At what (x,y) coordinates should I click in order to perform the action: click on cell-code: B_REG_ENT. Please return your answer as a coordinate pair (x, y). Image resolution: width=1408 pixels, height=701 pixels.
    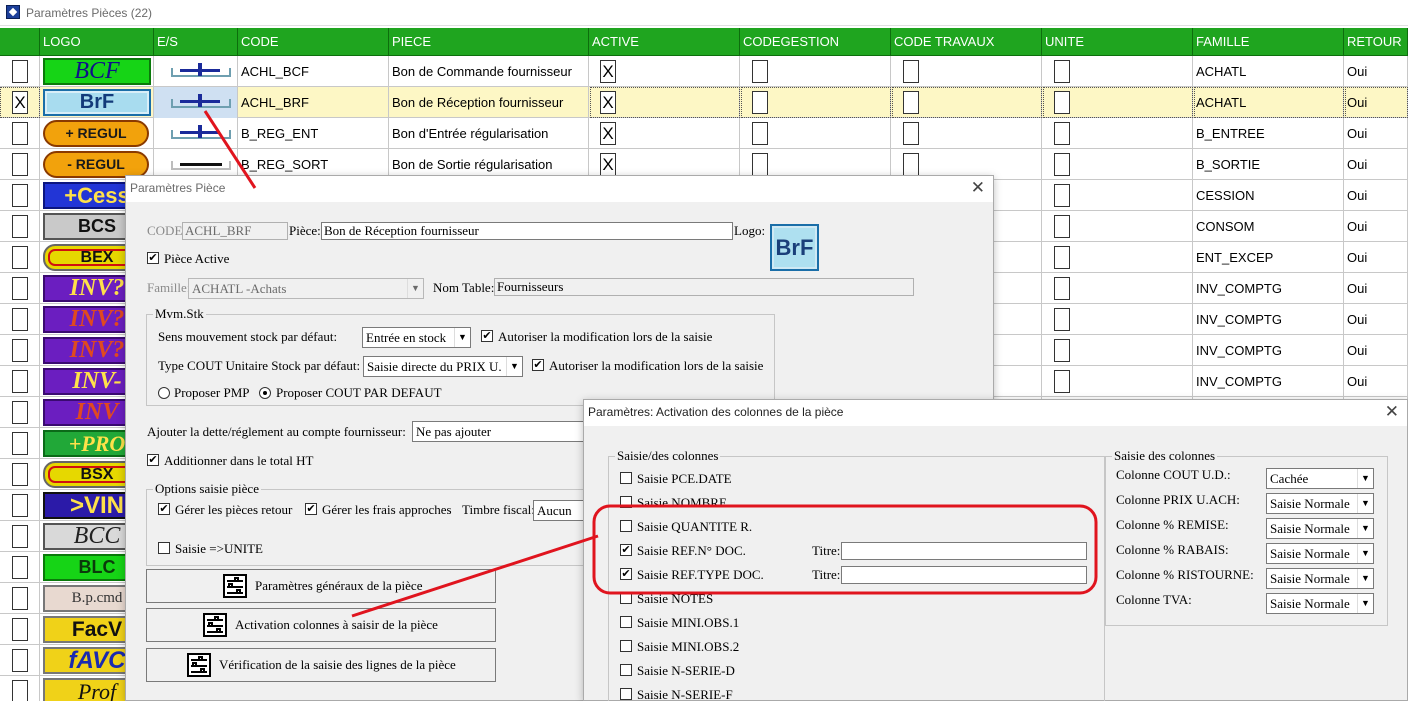
    Looking at the image, I should click on (313, 133).